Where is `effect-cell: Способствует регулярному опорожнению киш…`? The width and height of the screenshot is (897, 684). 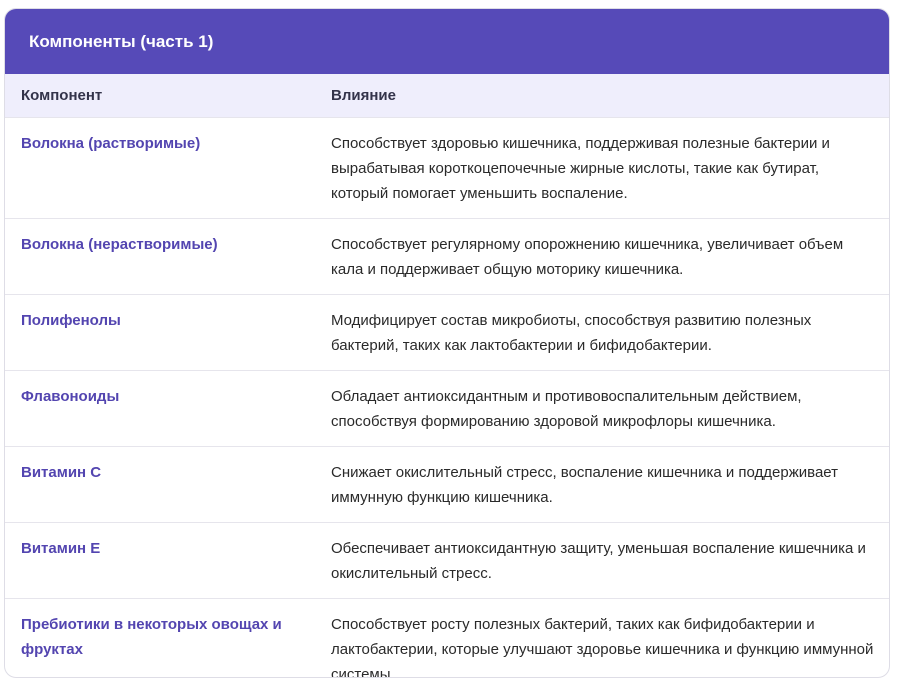 effect-cell: Способствует регулярному опорожнению киш… is located at coordinates (587, 256).